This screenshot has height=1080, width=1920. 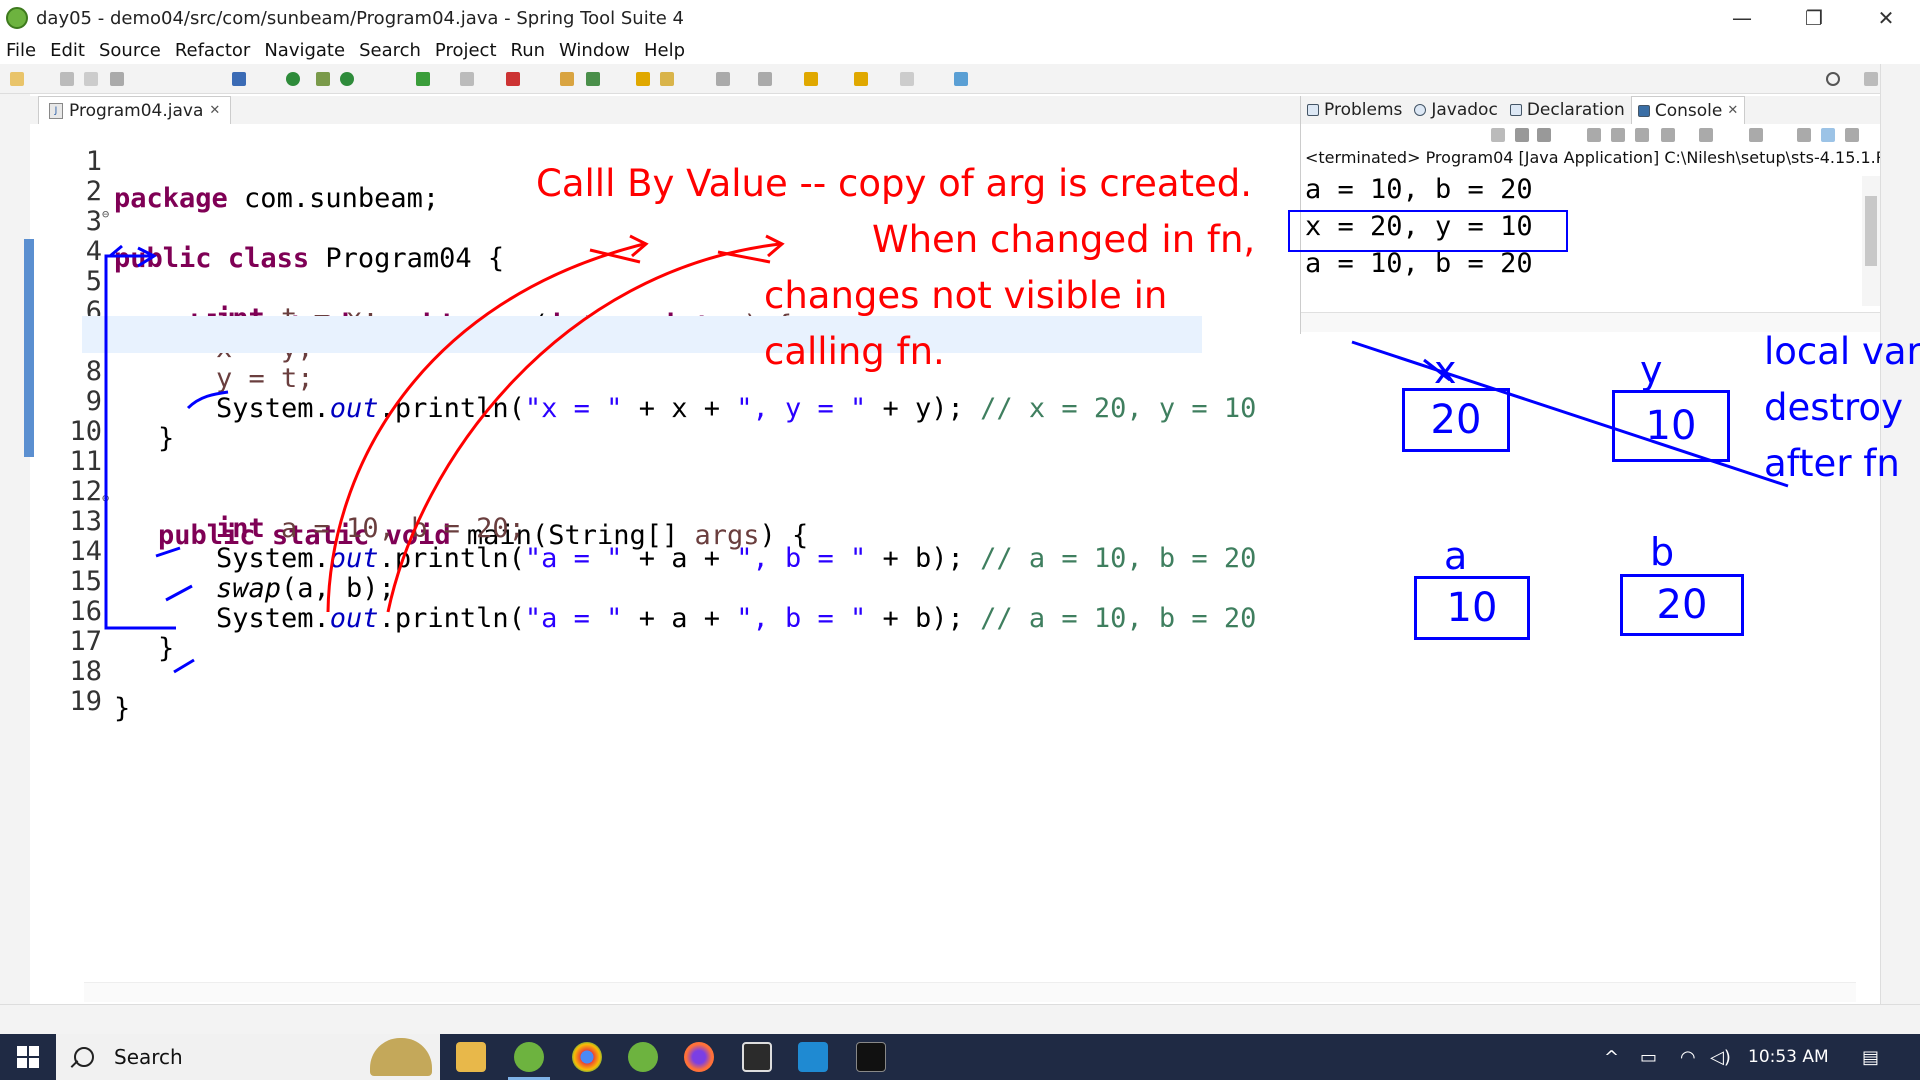 What do you see at coordinates (699, 1057) in the screenshot?
I see `firefox-icon` at bounding box center [699, 1057].